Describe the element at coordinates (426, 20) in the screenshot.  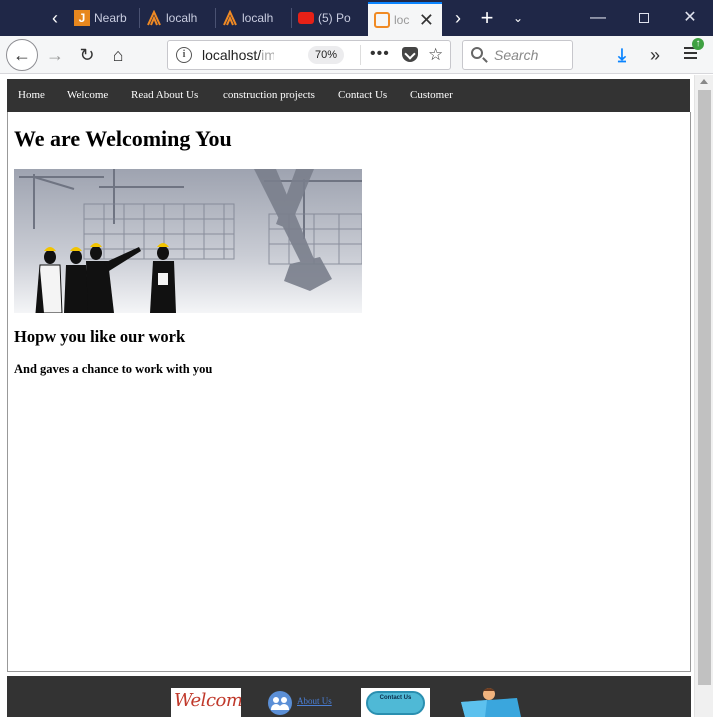
I see `close-tab-icon: ✕` at that location.